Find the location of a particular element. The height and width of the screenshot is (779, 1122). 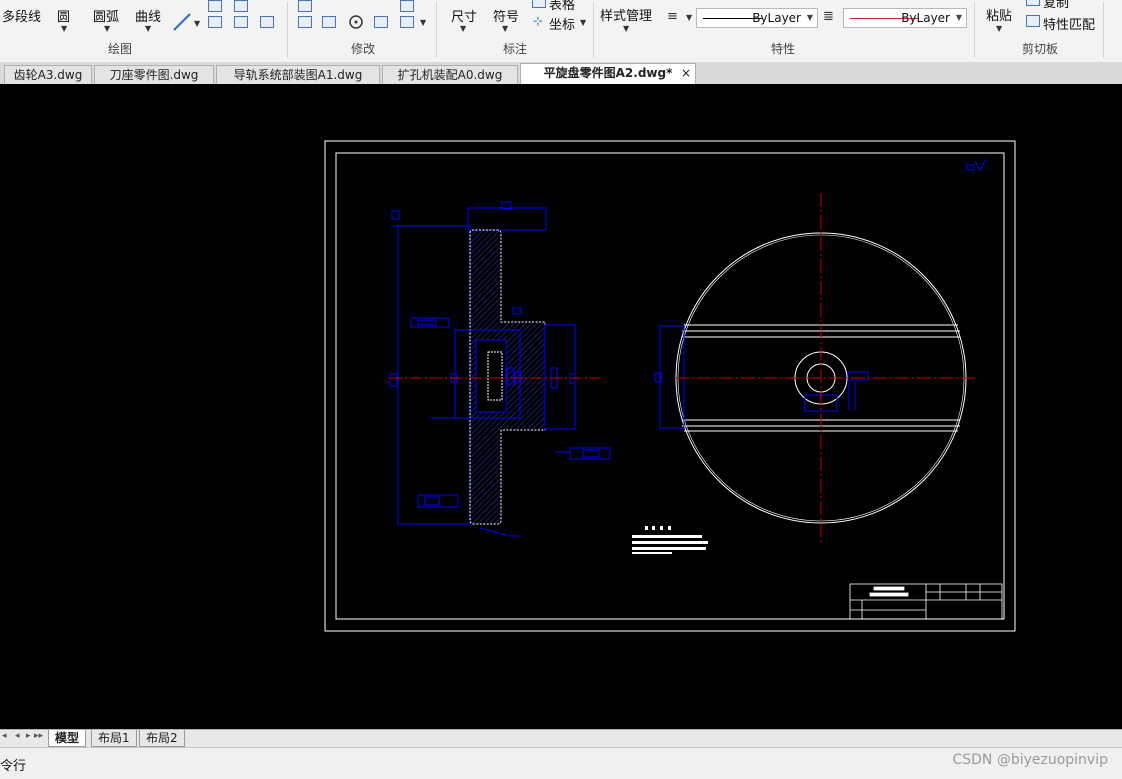

watermark: CSDN @biyezuopinvip is located at coordinates (1030, 760).